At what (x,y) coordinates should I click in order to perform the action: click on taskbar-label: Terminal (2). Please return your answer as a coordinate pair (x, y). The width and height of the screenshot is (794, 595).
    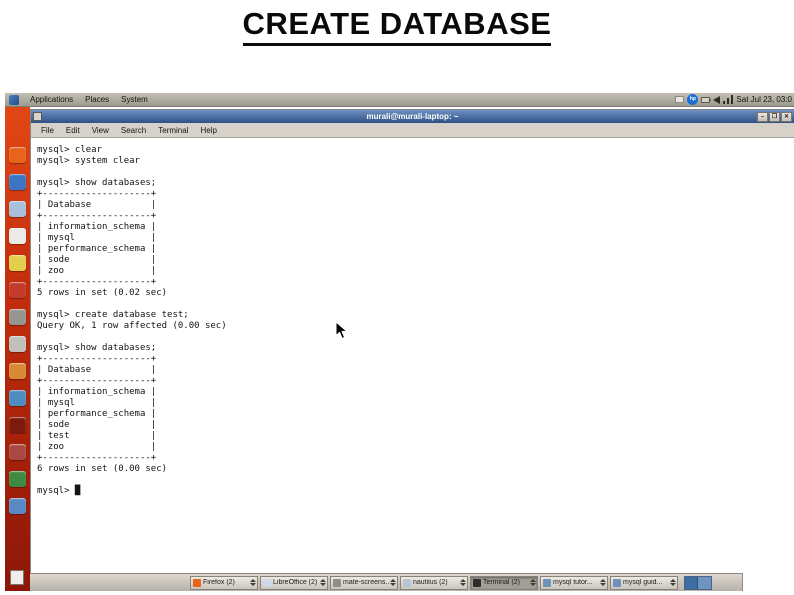
    Looking at the image, I should click on (501, 582).